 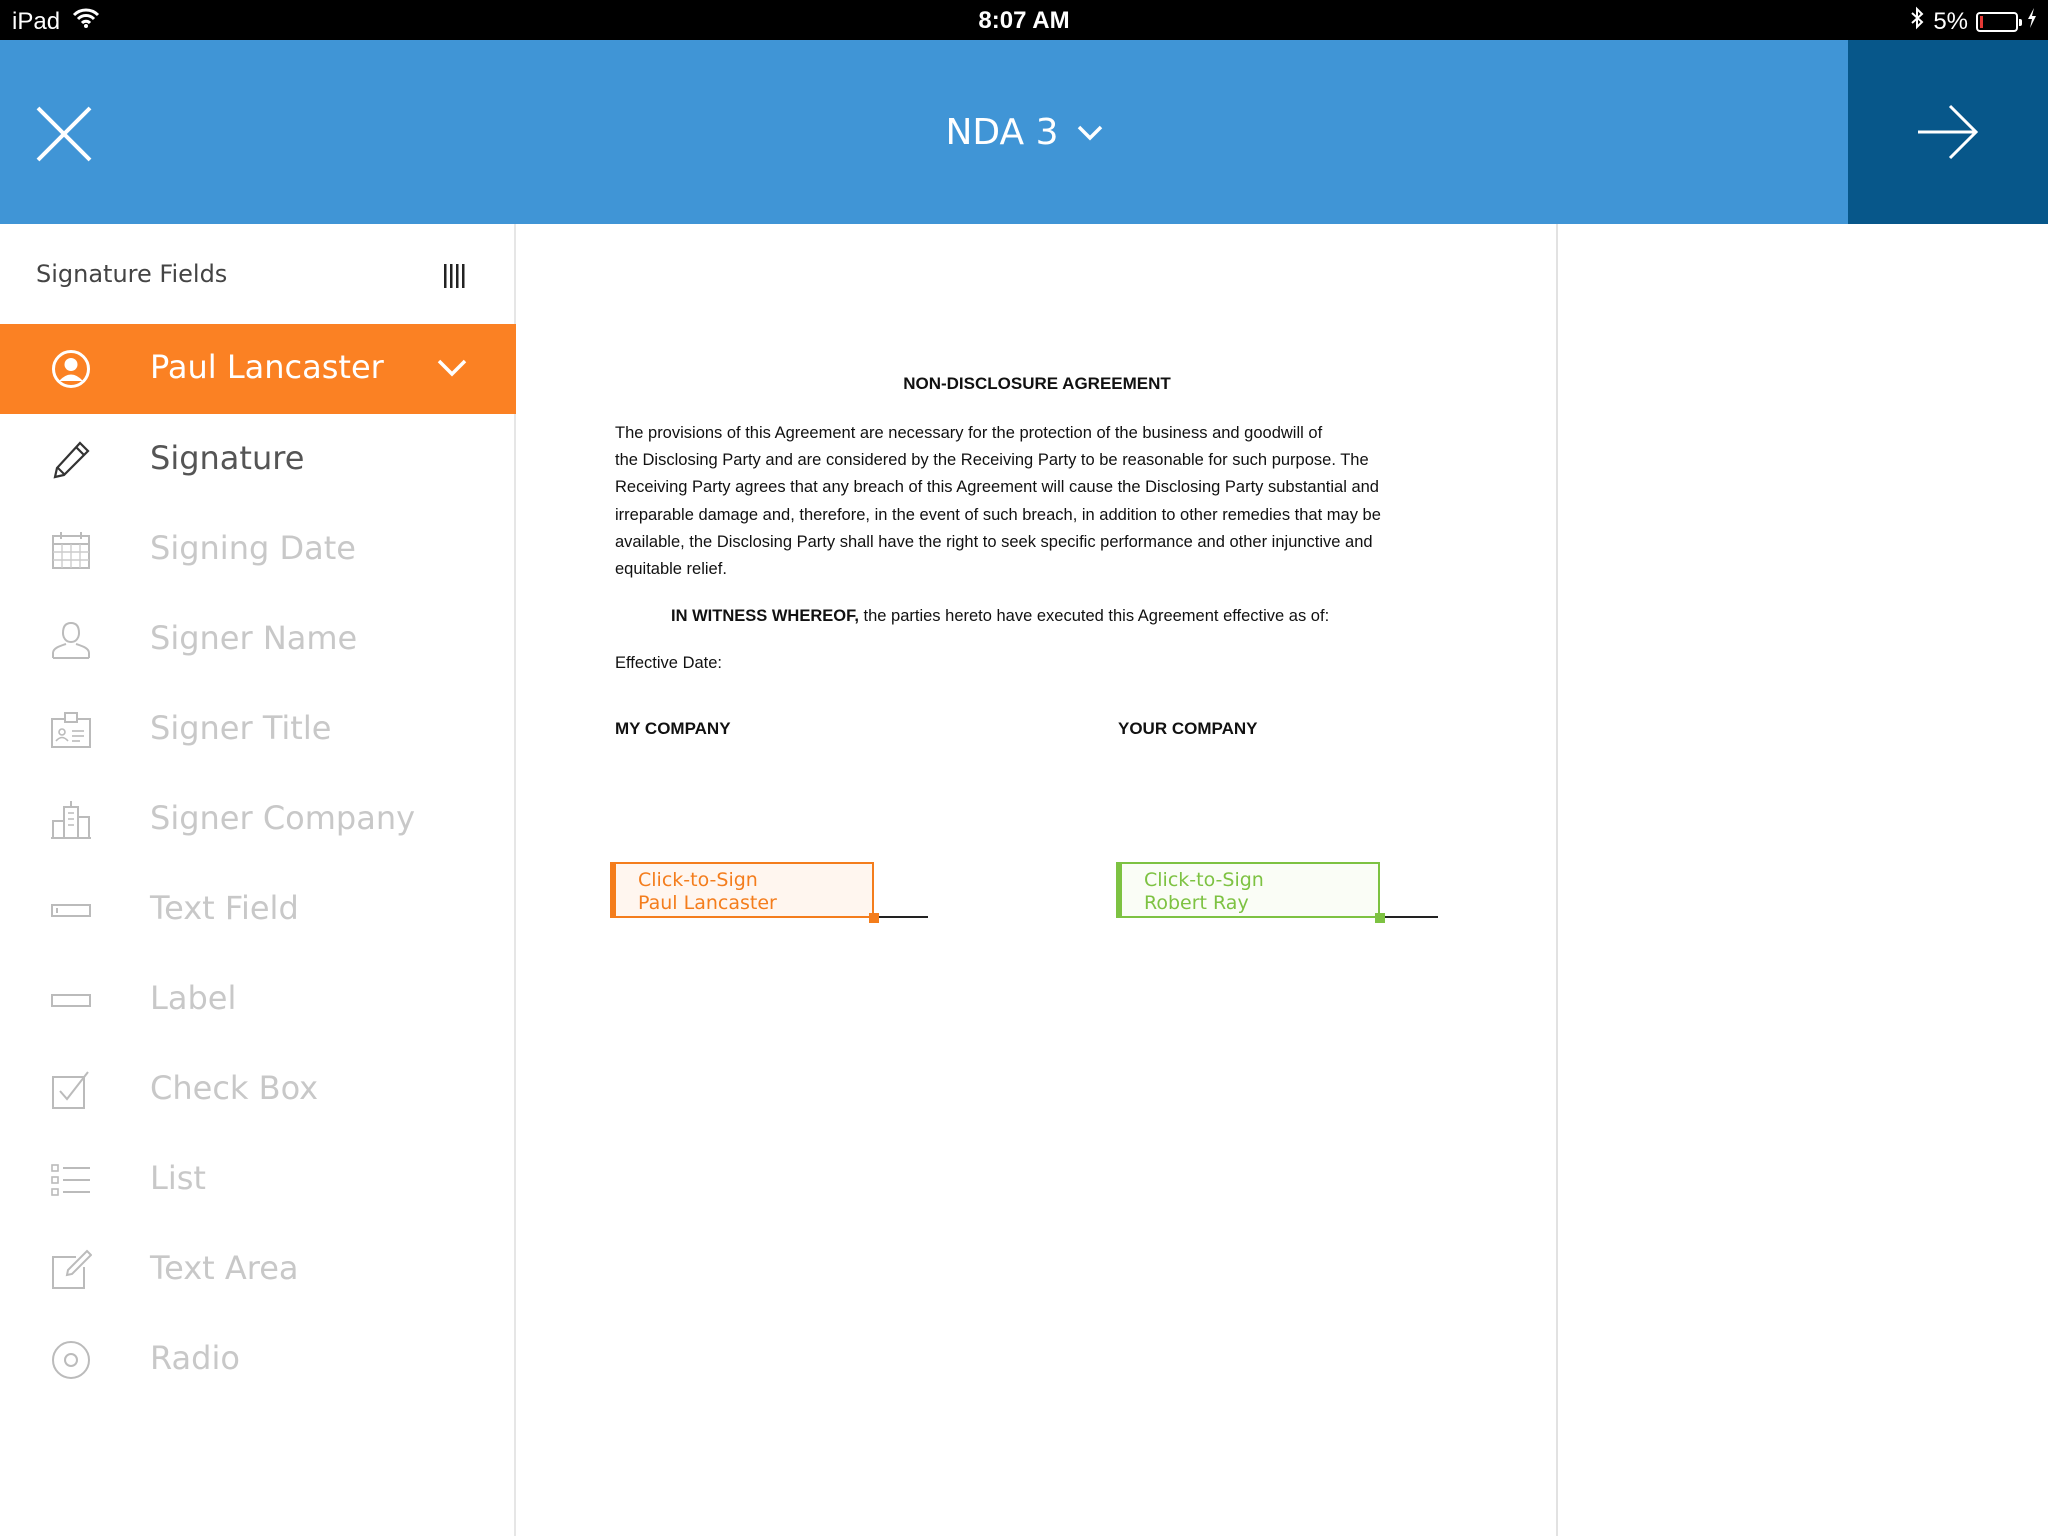 I want to click on field-signer-title: Signer Title, so click(x=258, y=729).